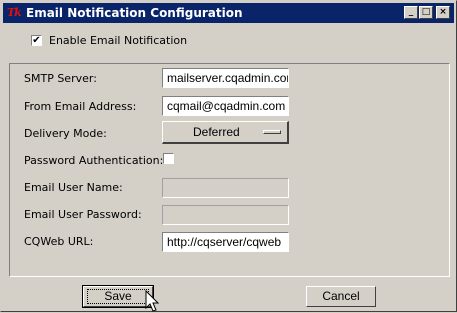  I want to click on password-auth-checkbox, so click(168, 158).